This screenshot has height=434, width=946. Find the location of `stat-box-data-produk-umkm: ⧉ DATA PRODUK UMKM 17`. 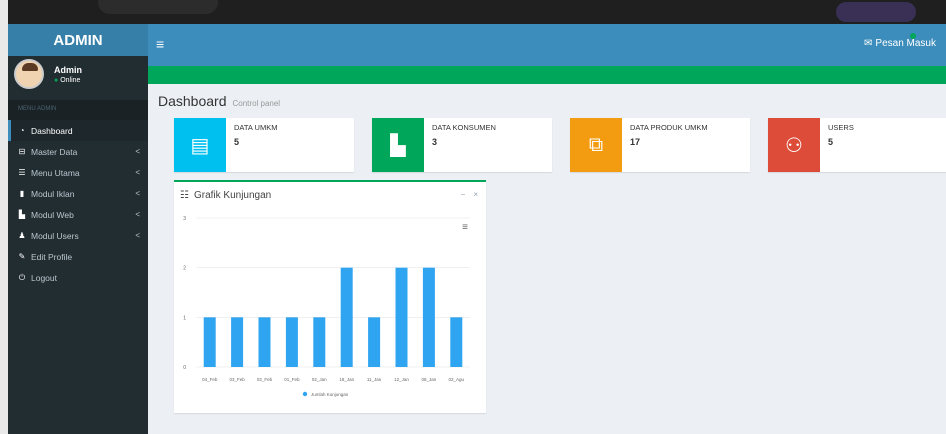

stat-box-data-produk-umkm: ⧉ DATA PRODUK UMKM 17 is located at coordinates (660, 145).